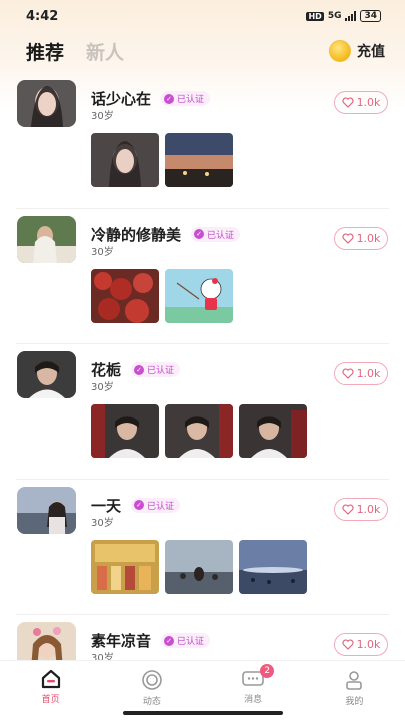 This screenshot has width=405, height=720. I want to click on user-name: 素年凉音, so click(121, 641).